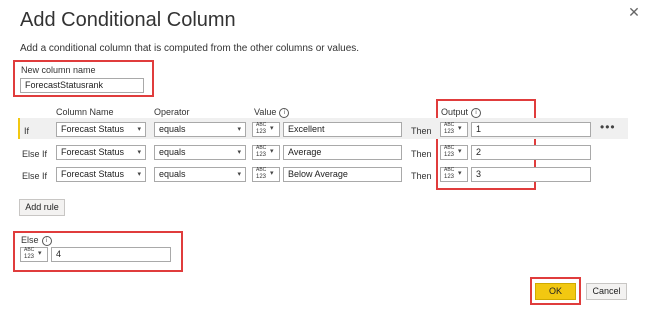 This screenshot has height=319, width=650. What do you see at coordinates (111, 254) in the screenshot?
I see `else-value-input: 4` at bounding box center [111, 254].